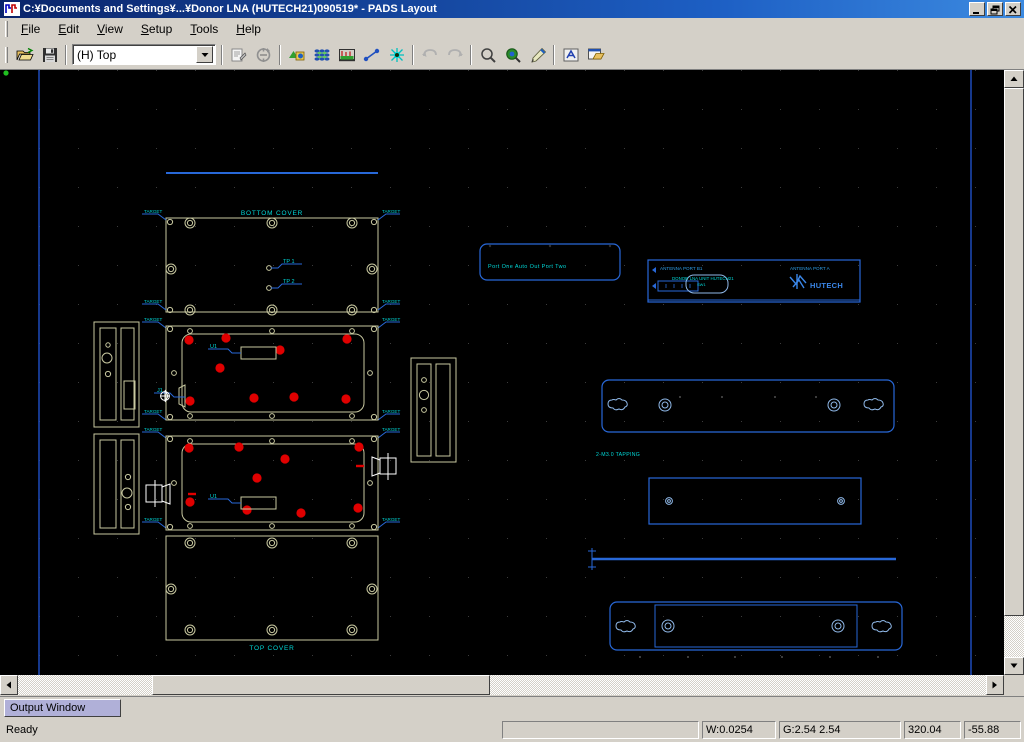 Image resolution: width=1024 pixels, height=742 pixels. Describe the element at coordinates (321, 685) in the screenshot. I see `horizontal-scroll-thumb` at that location.